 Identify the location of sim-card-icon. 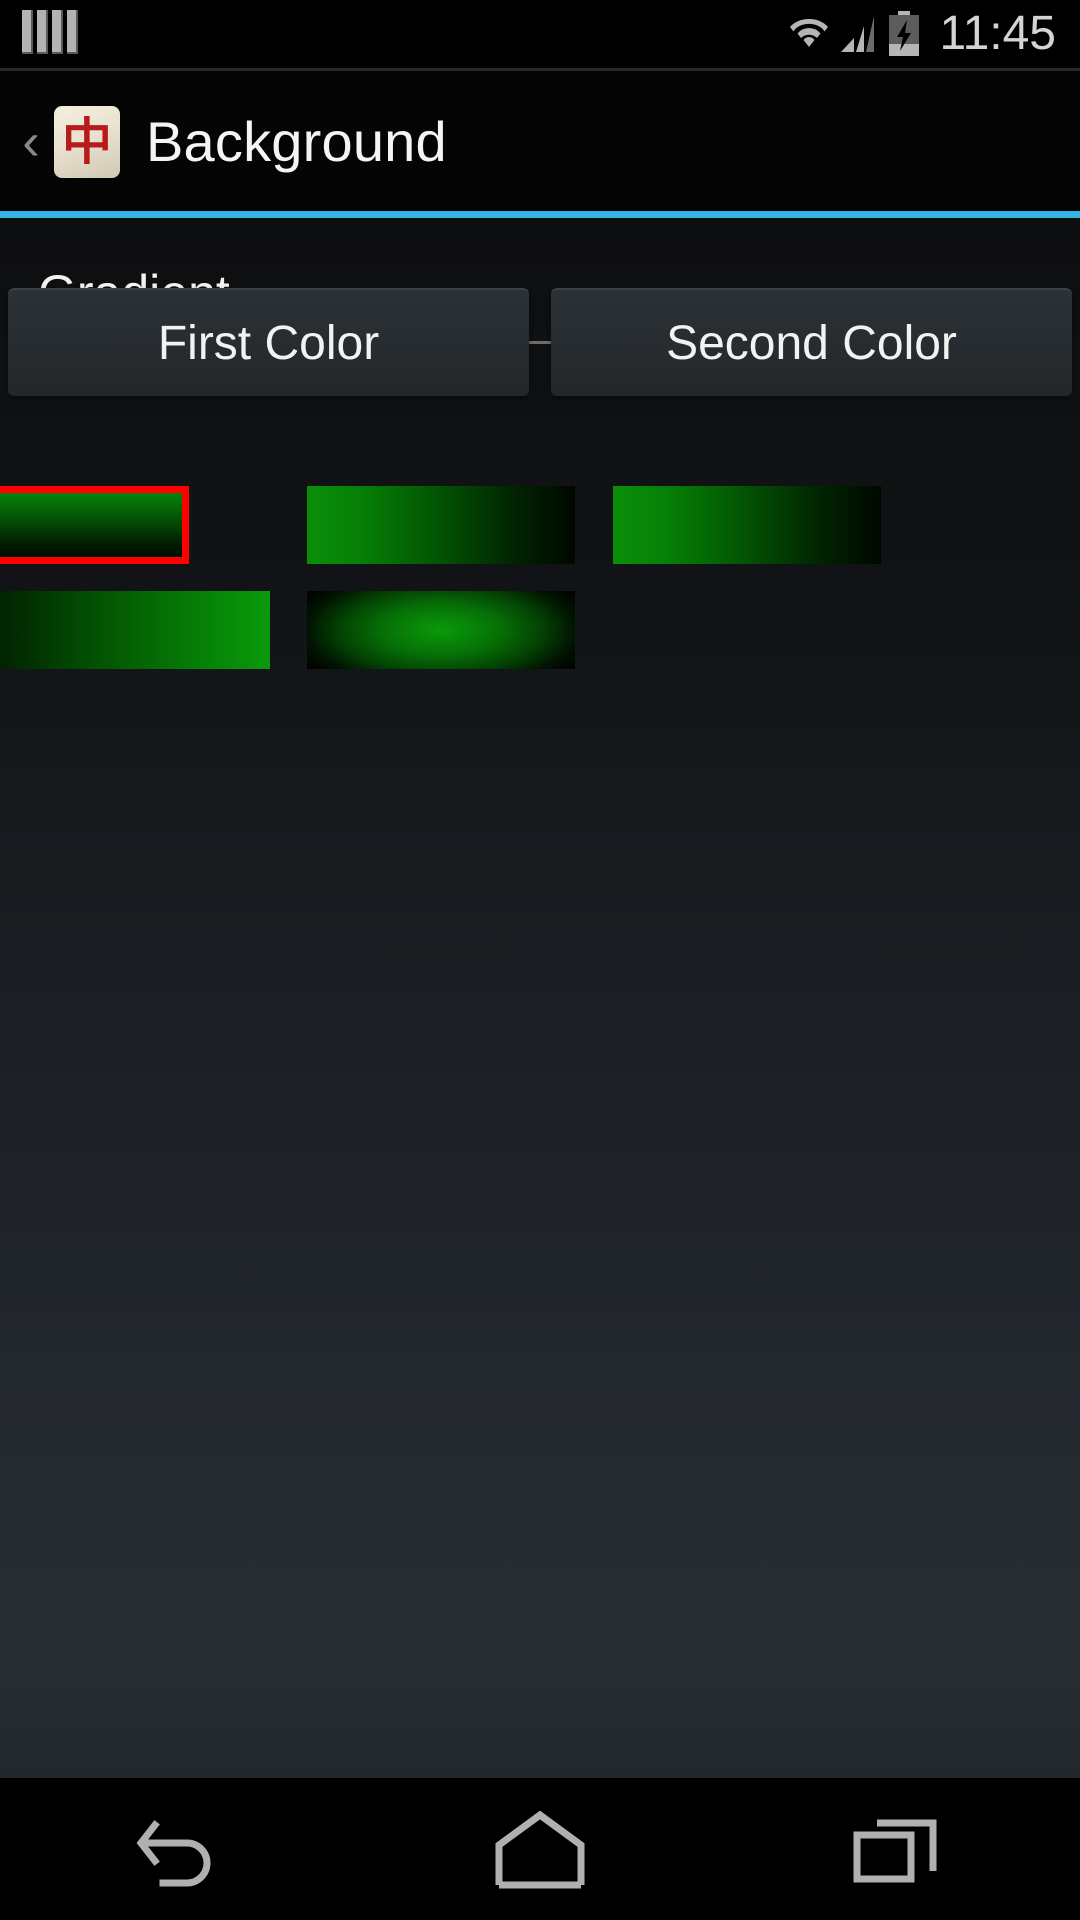
(52, 34).